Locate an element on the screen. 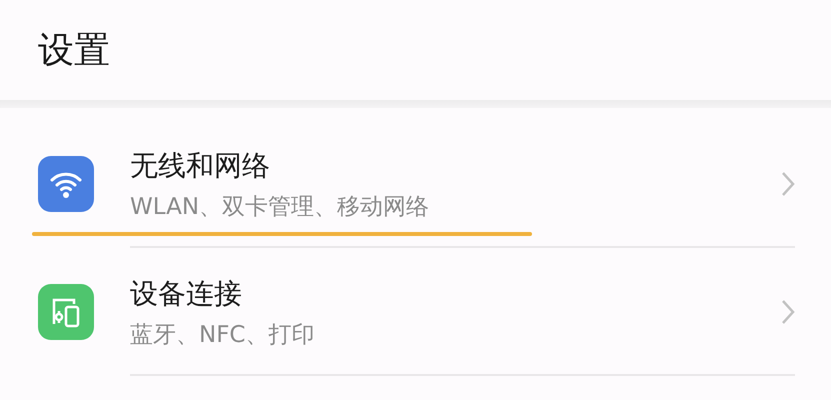  page-title: 设置 is located at coordinates (74, 50).